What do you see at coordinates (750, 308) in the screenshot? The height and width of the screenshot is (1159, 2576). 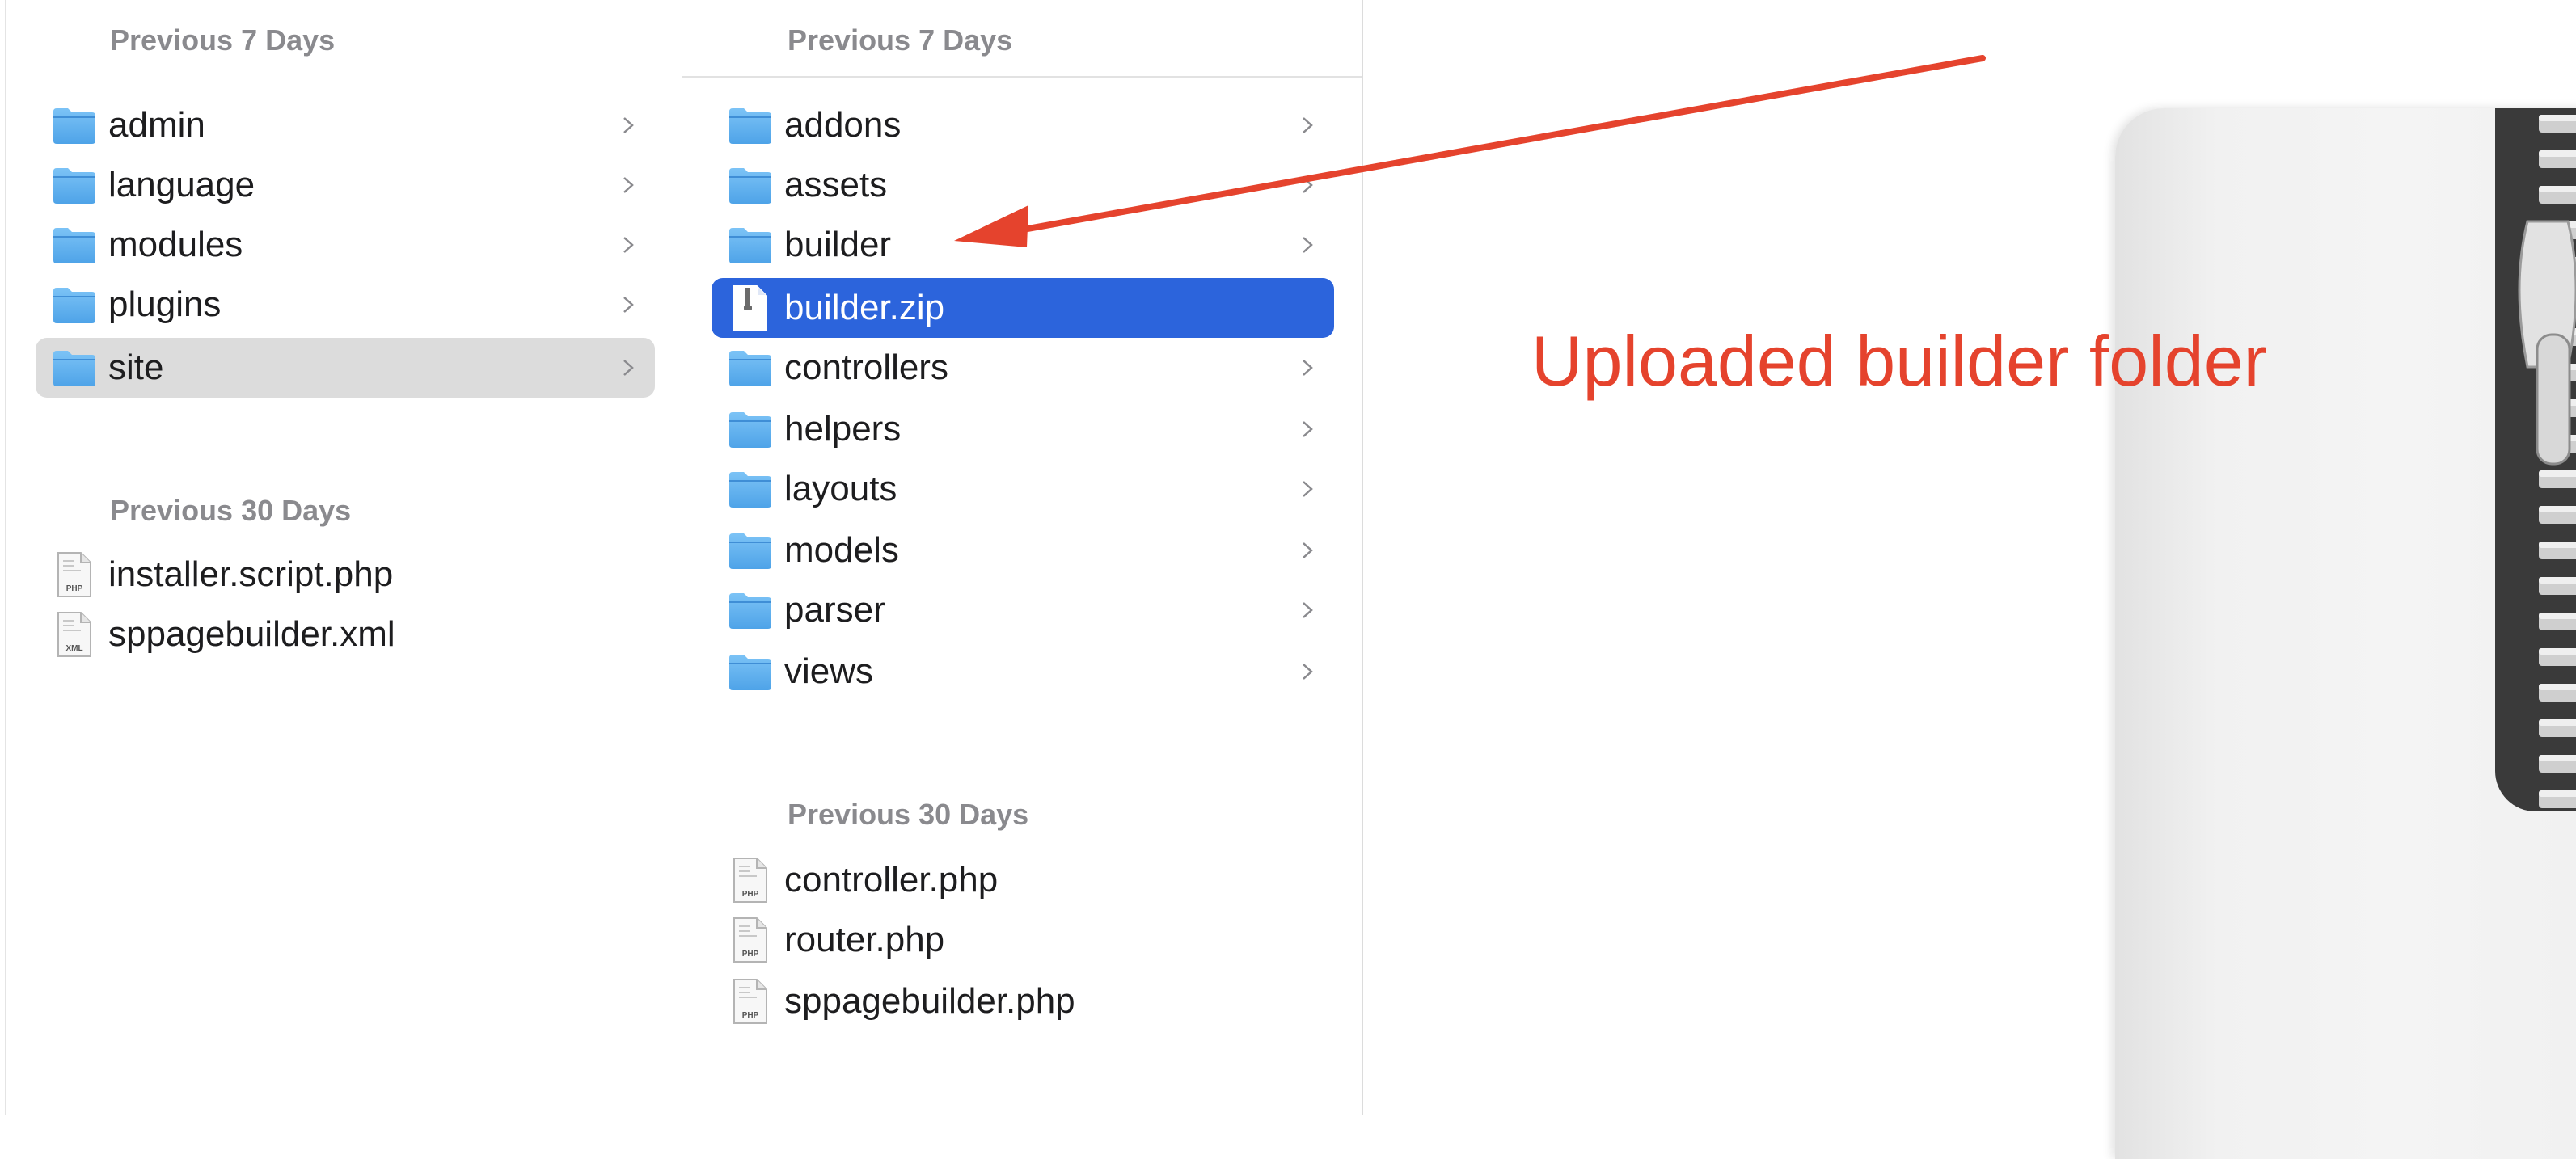 I see `zip-file-icon` at bounding box center [750, 308].